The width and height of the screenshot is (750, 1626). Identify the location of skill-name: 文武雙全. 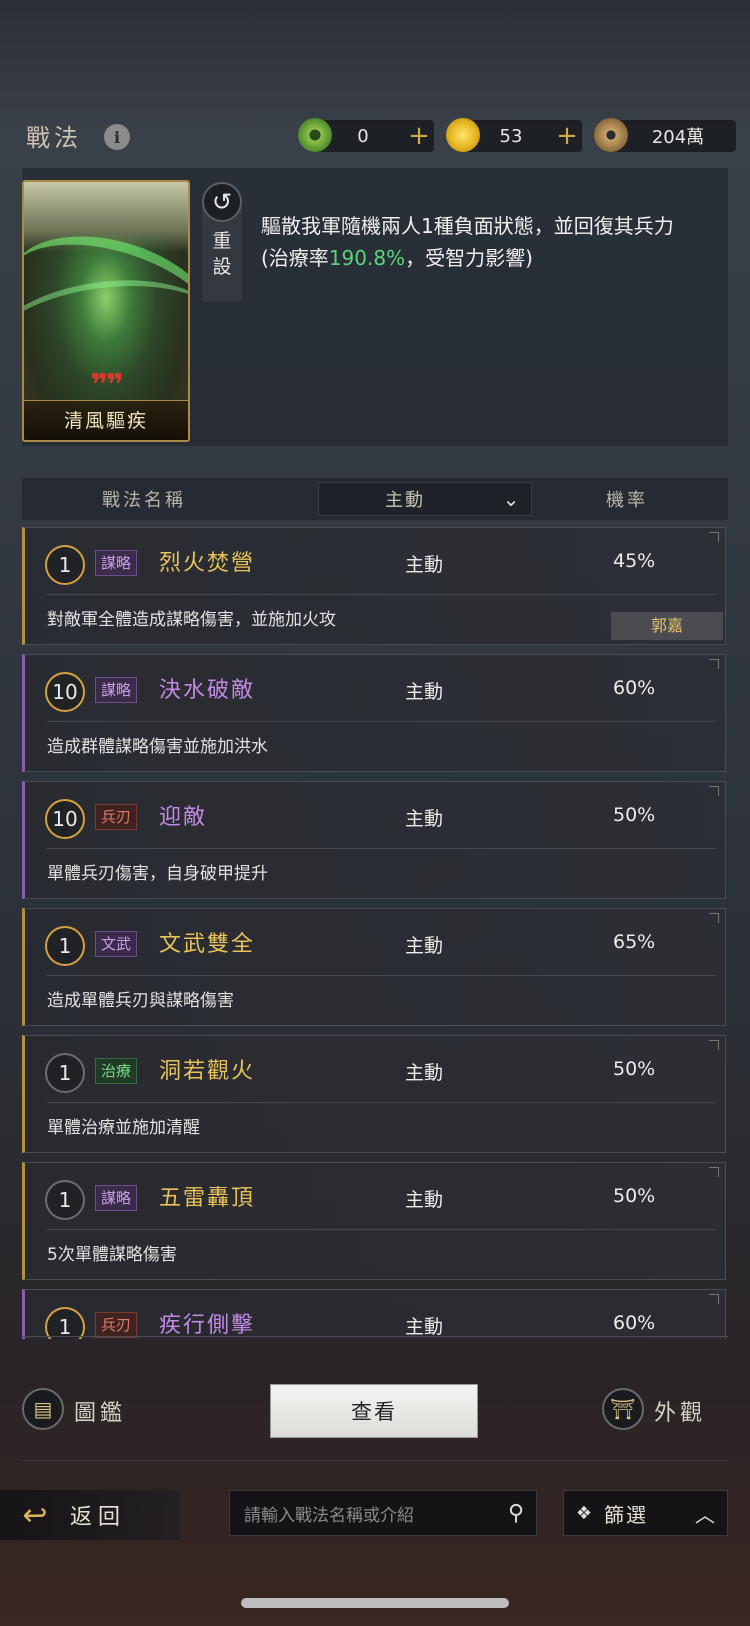
(207, 944).